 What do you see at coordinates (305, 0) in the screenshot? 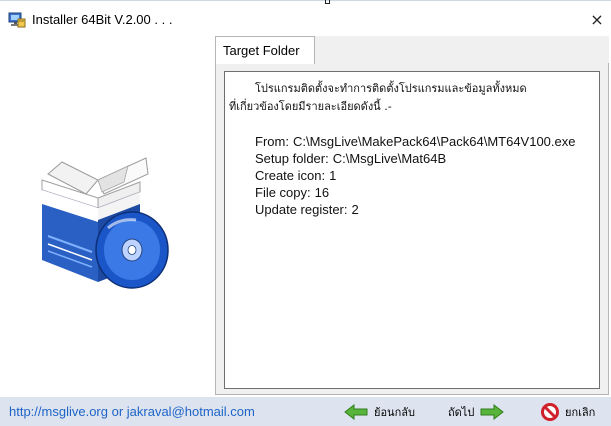
I see `top-border` at bounding box center [305, 0].